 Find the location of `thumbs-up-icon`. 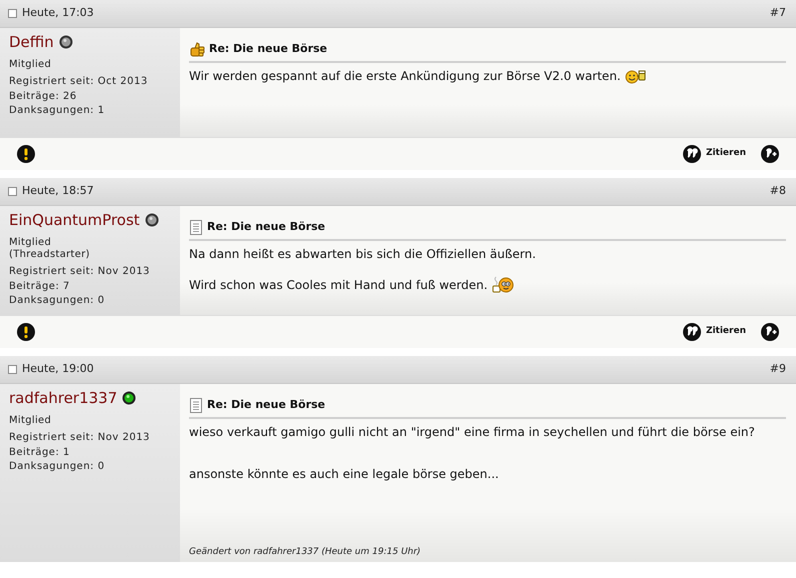

thumbs-up-icon is located at coordinates (197, 49).